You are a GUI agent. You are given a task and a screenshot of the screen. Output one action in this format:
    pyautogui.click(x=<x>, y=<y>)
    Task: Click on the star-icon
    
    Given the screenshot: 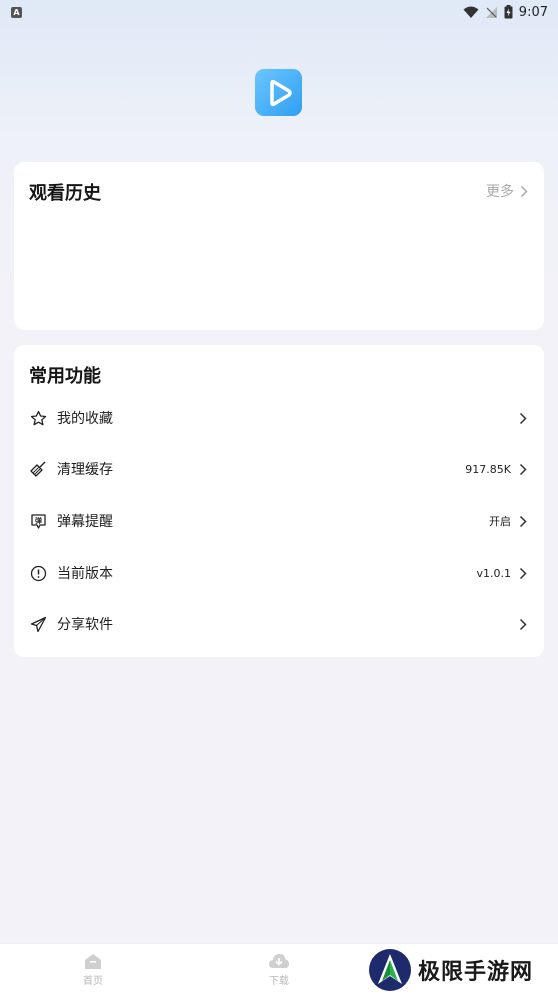 What is the action you would take?
    pyautogui.click(x=38, y=418)
    